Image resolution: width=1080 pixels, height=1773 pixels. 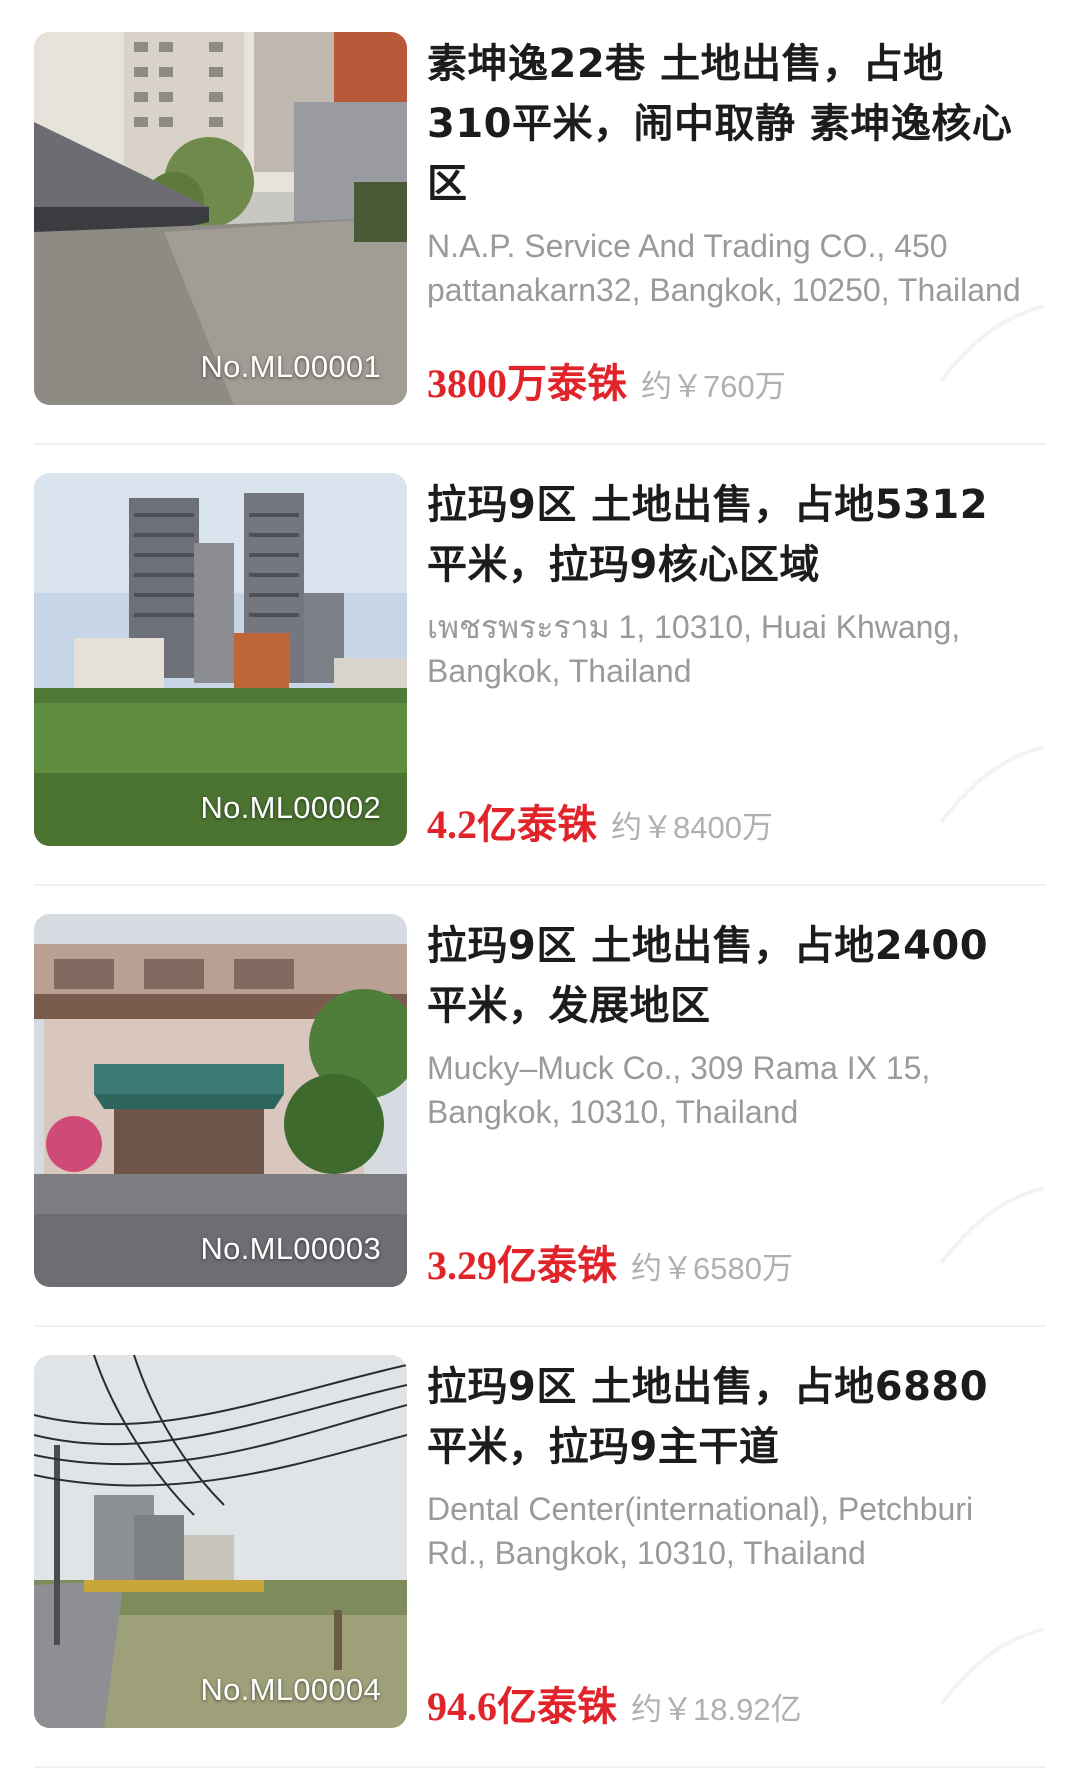 I want to click on listing-code: No.ML00002, so click(x=290, y=807).